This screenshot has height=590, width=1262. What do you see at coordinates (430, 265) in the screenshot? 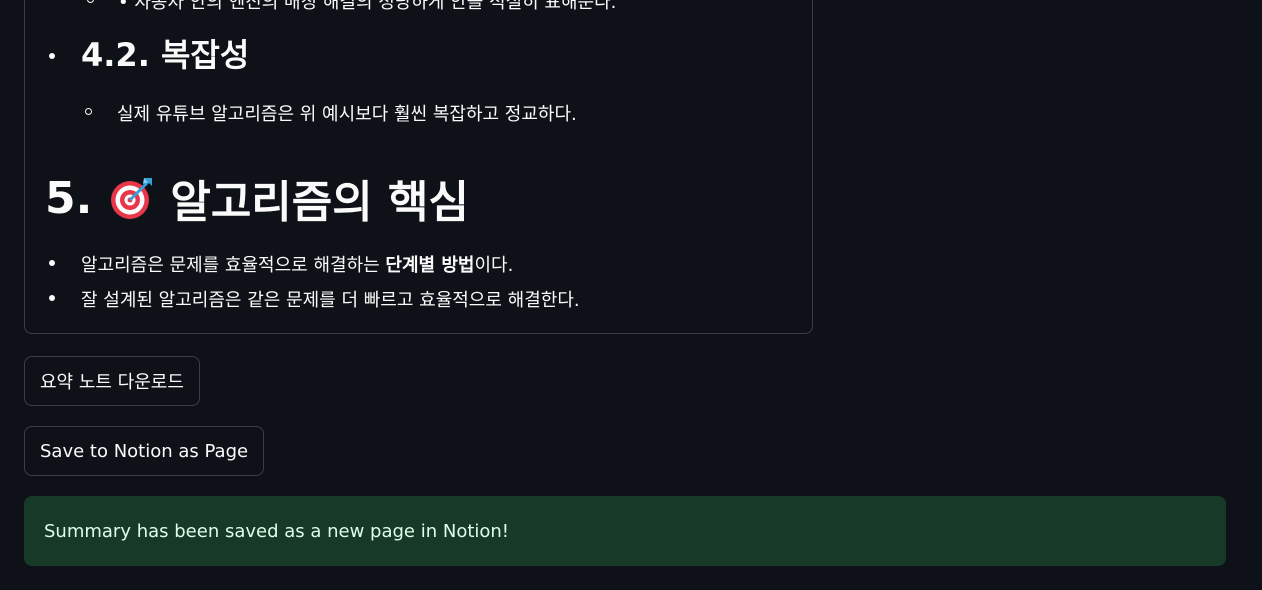
I see `list-item-bold: 단계별 방법` at bounding box center [430, 265].